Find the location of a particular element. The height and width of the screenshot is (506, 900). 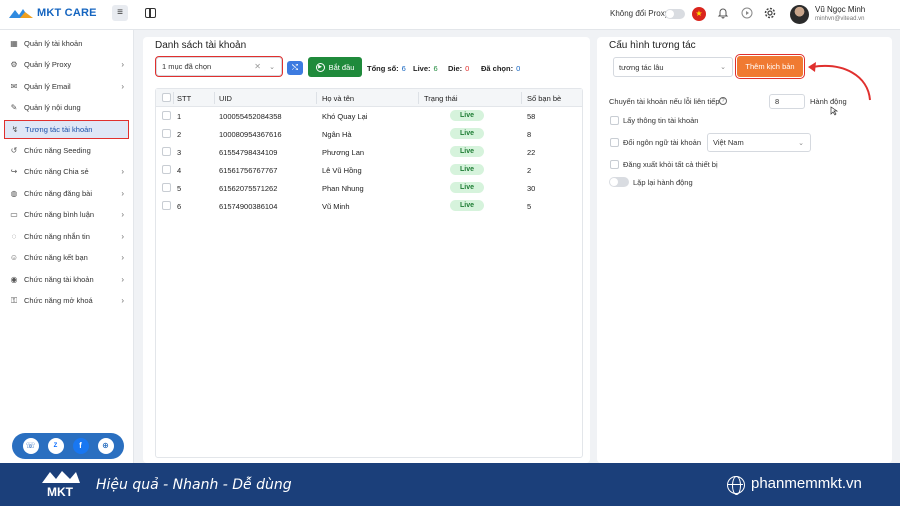

cell-uid: 61554798434109 is located at coordinates (248, 152).